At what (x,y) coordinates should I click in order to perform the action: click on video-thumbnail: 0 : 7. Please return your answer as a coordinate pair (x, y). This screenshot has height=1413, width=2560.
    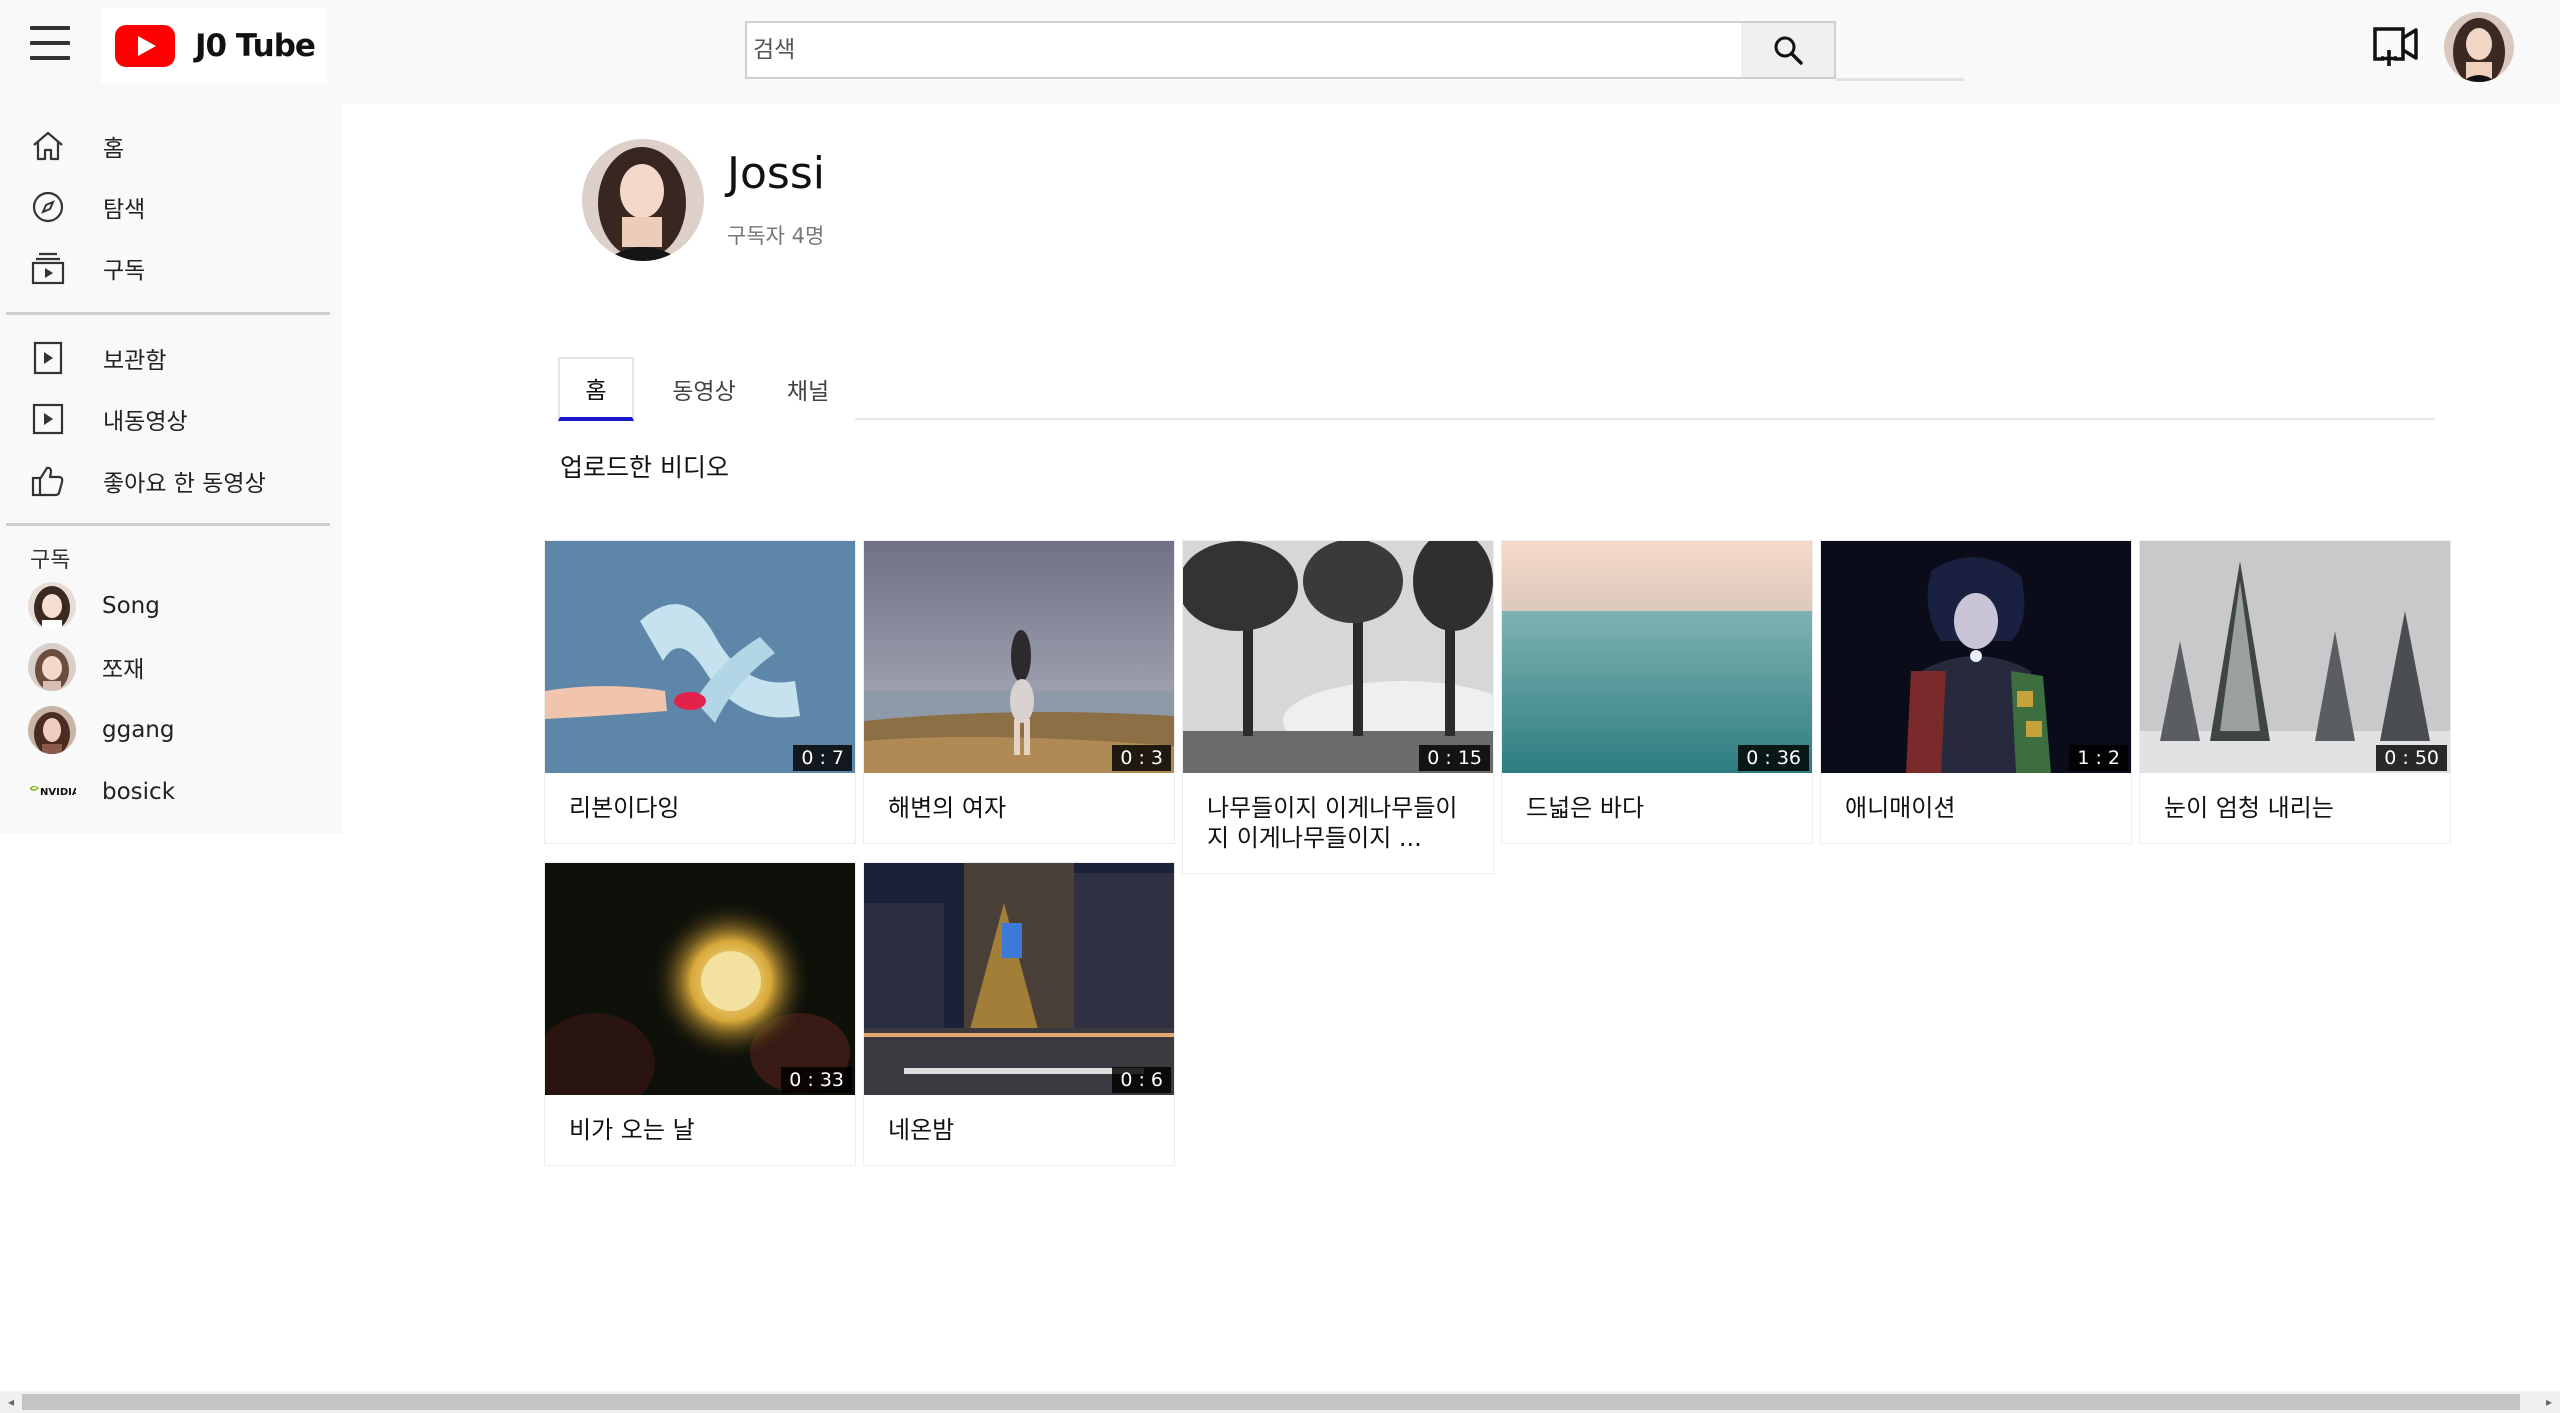
    Looking at the image, I should click on (700, 657).